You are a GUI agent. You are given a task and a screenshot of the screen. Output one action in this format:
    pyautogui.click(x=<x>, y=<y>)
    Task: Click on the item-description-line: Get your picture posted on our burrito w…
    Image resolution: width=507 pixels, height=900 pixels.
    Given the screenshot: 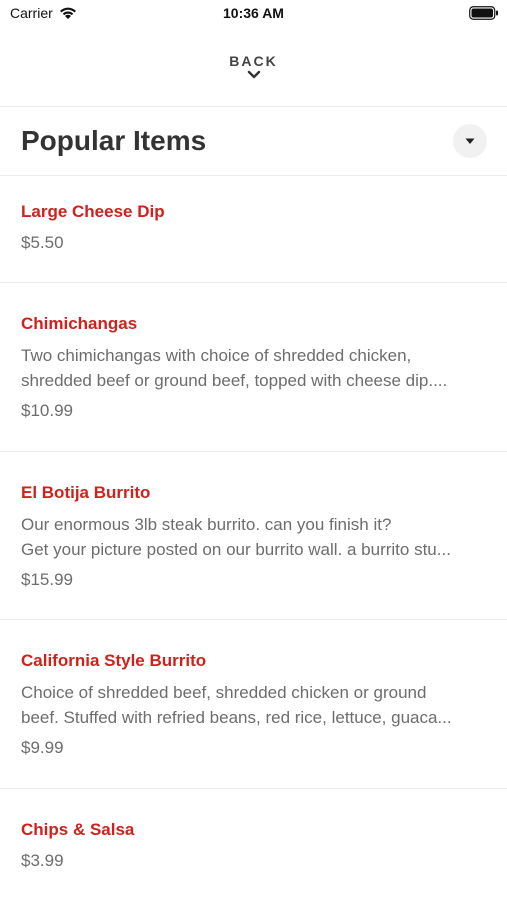 What is the action you would take?
    pyautogui.click(x=236, y=549)
    